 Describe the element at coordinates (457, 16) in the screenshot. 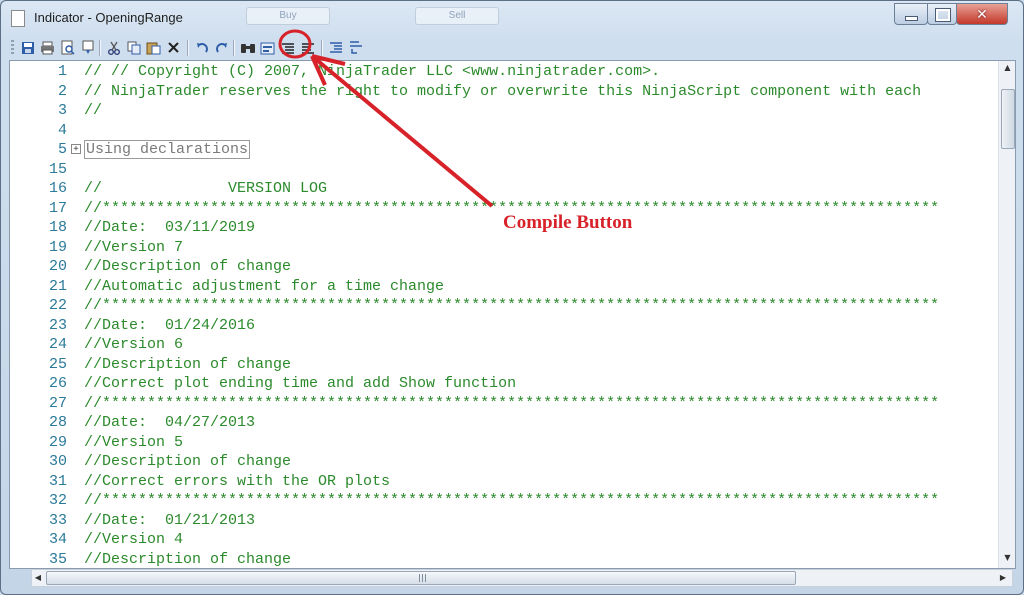

I see `background-sell-button: Sell` at that location.